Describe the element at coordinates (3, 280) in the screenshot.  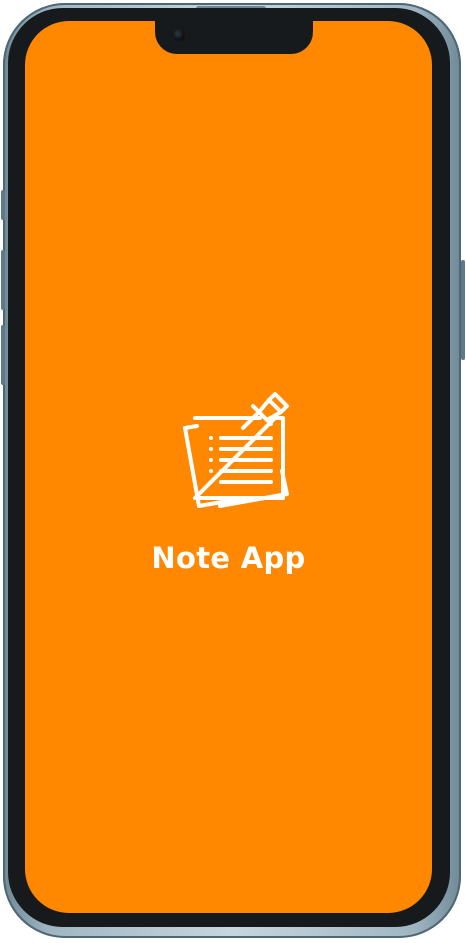
I see `volume-up-button` at that location.